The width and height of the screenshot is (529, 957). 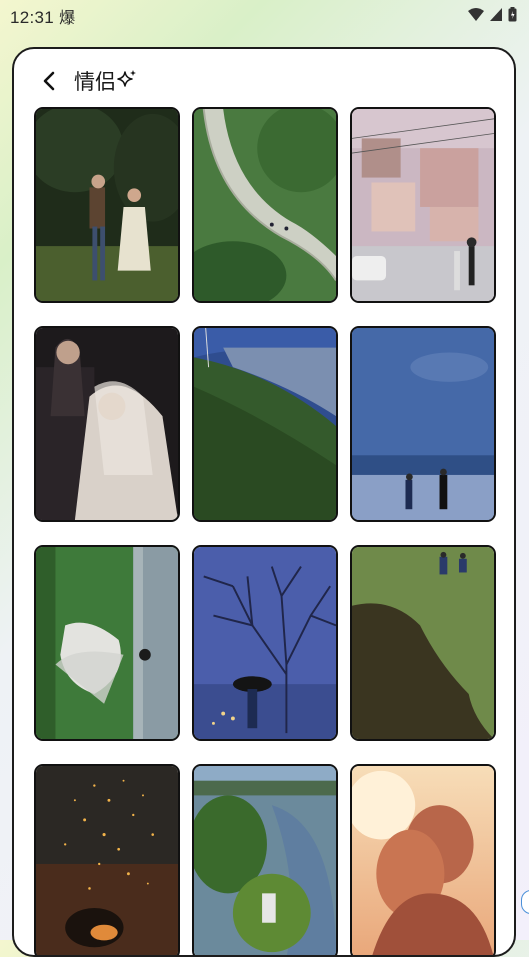 I want to click on status-bar: 12:31 爆, so click(x=264, y=15).